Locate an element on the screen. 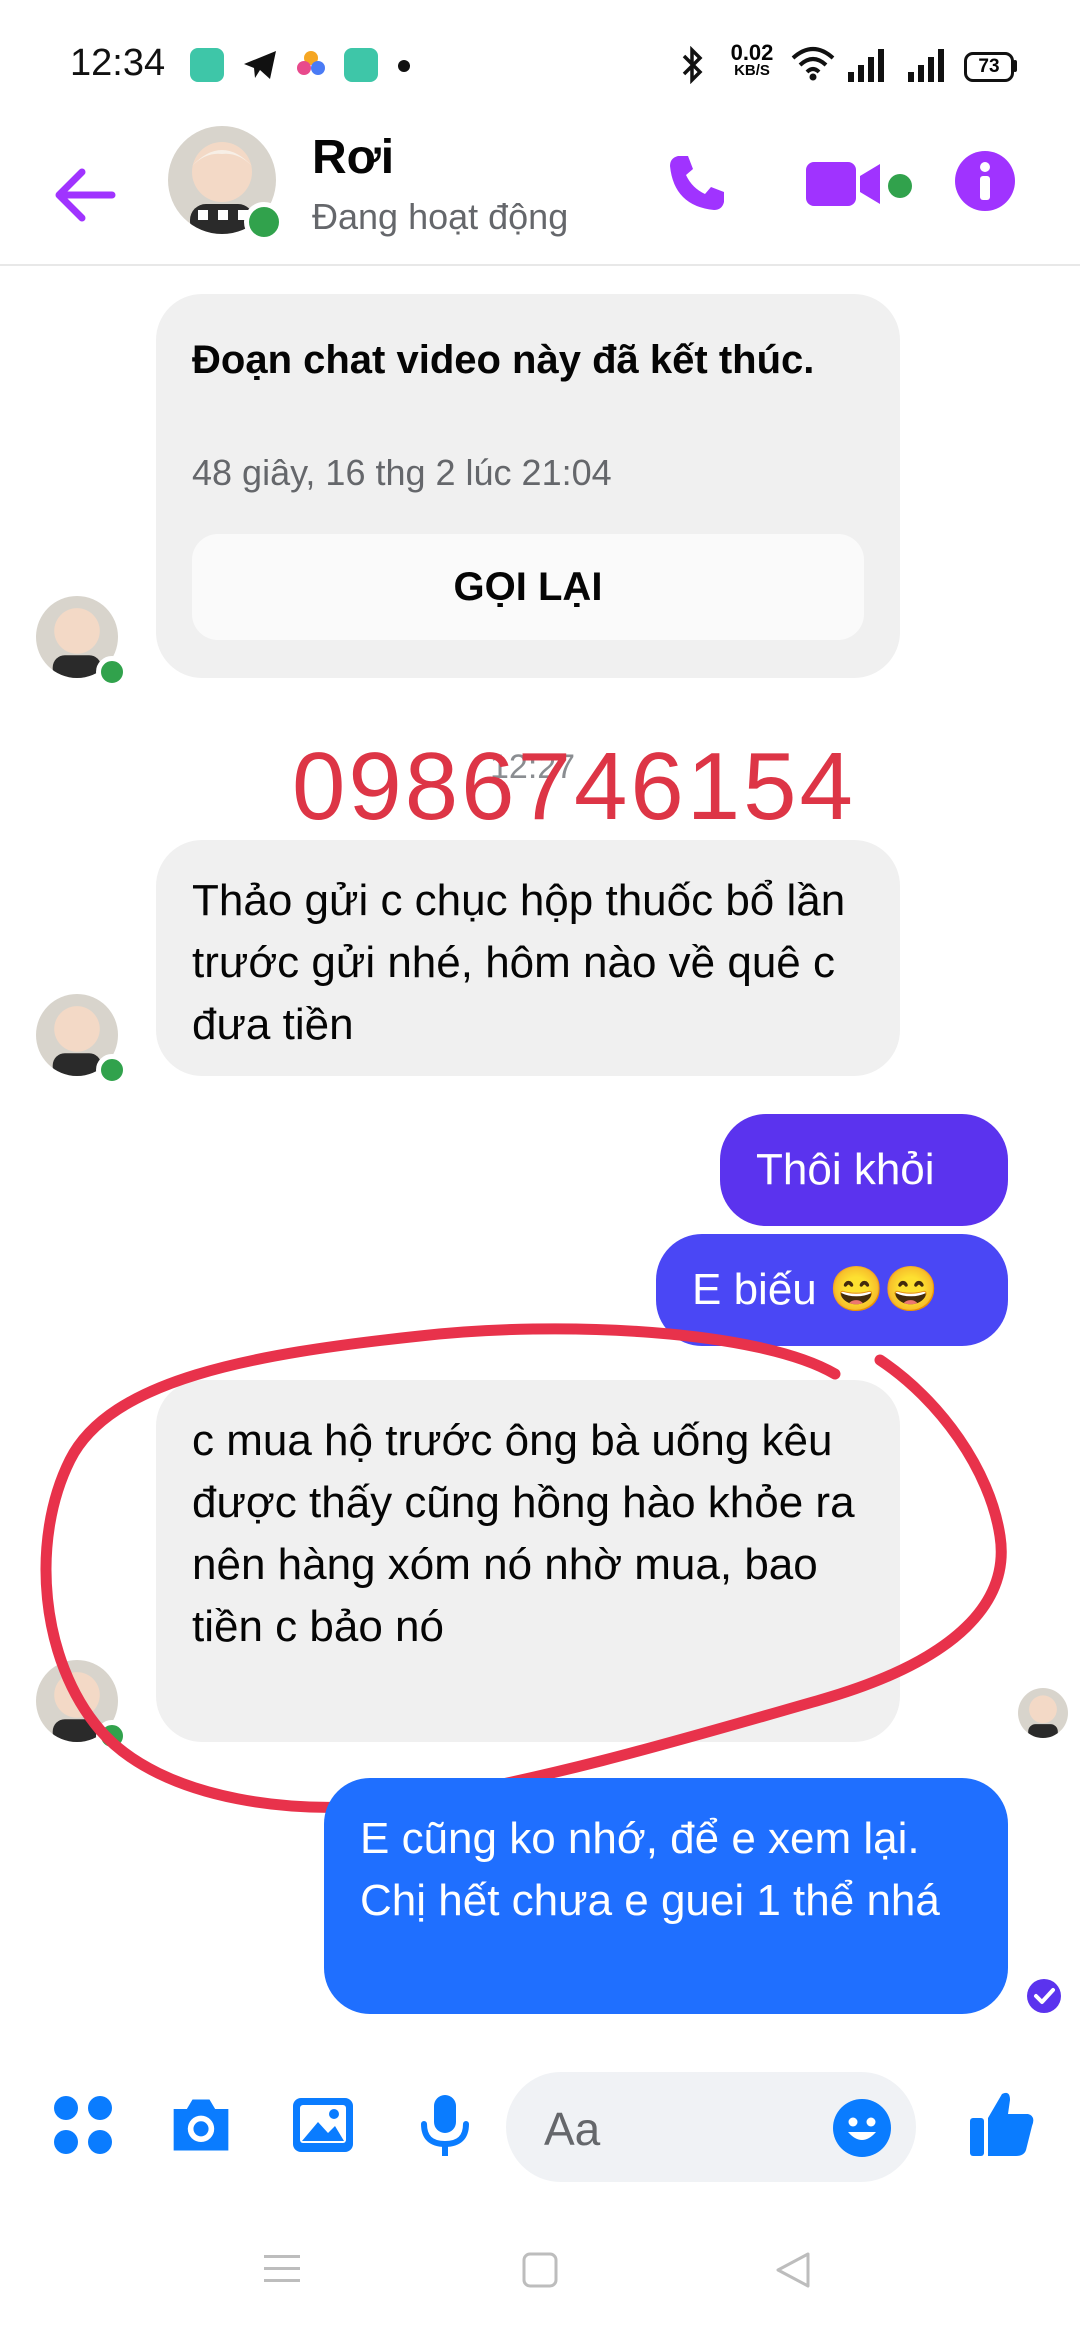 This screenshot has width=1080, height=2340. message-bubble-outgoing: Thôi khỏi is located at coordinates (864, 1170).